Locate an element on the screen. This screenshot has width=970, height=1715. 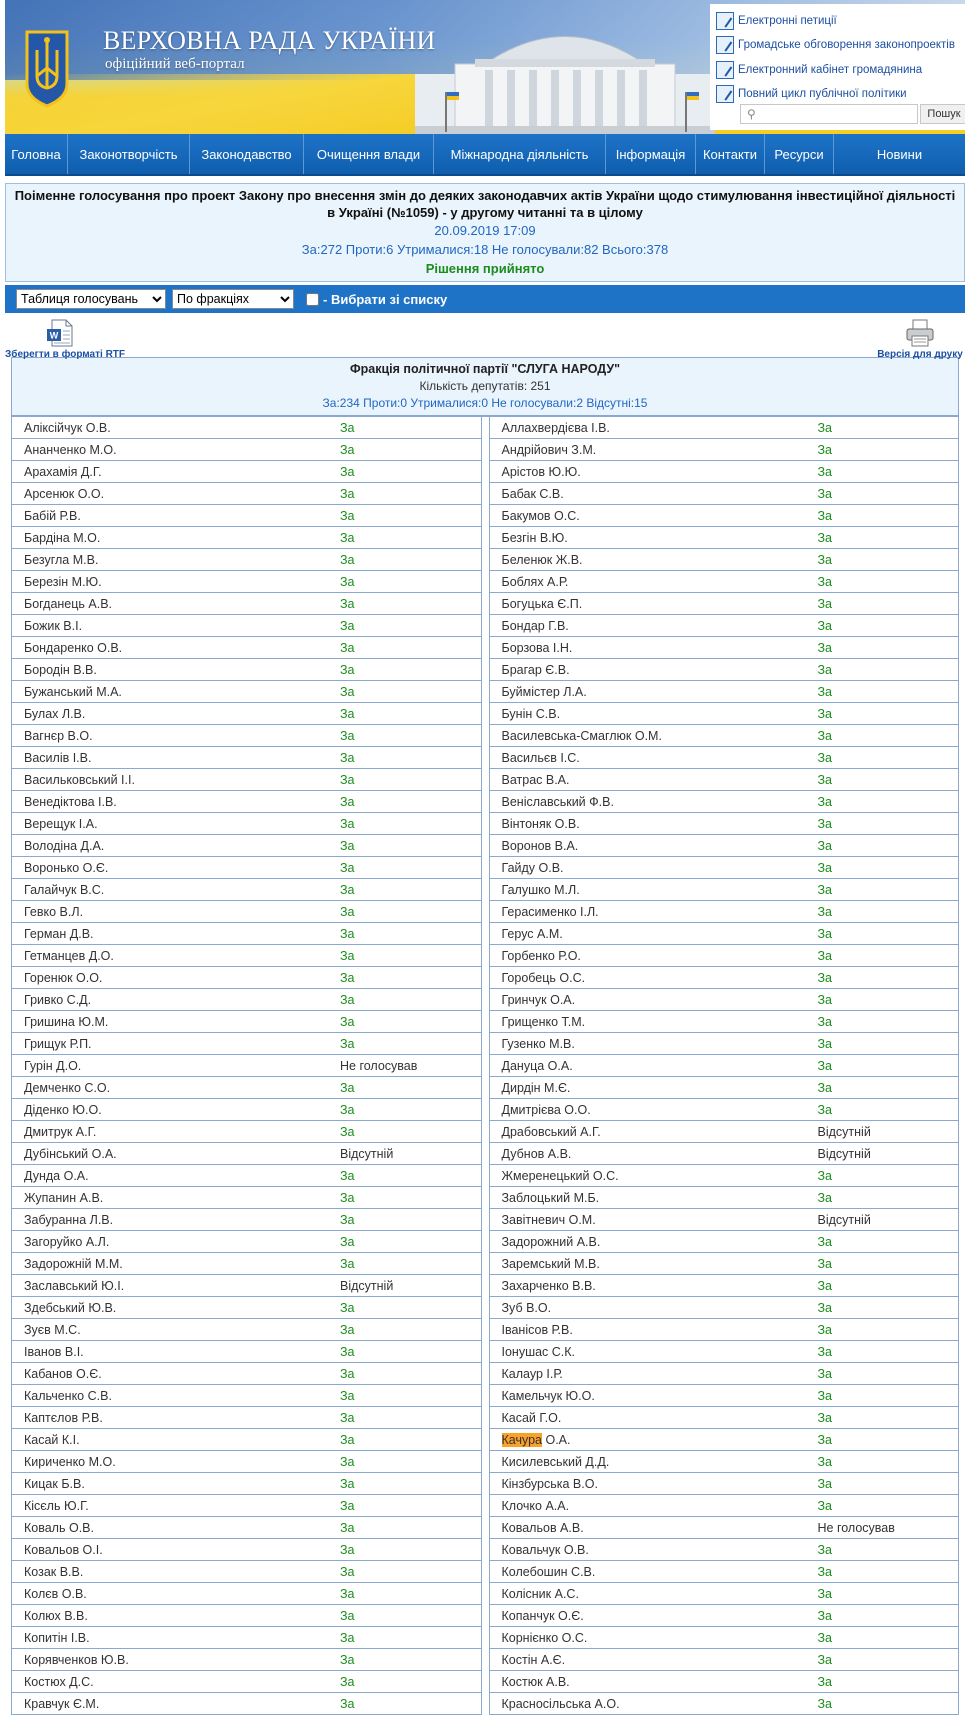
deputy-vote-row: Гришина Ю.М. За is located at coordinates (246, 1022).